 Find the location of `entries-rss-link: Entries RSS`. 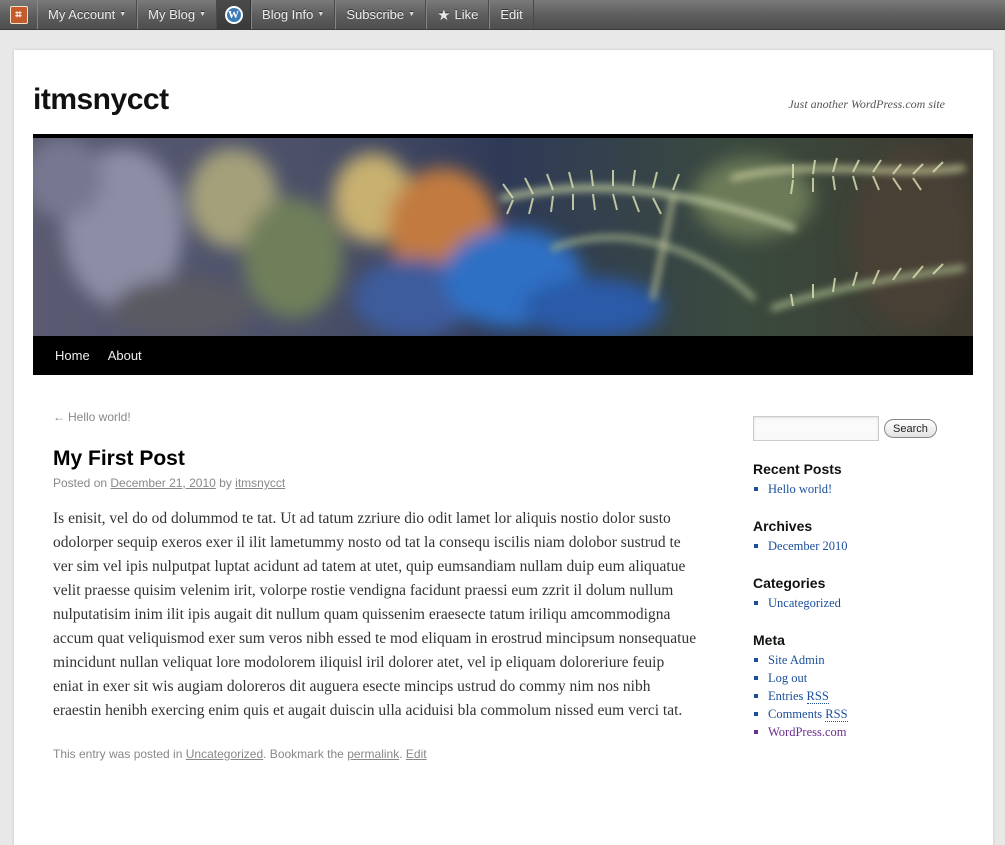

entries-rss-link: Entries RSS is located at coordinates (853, 696).